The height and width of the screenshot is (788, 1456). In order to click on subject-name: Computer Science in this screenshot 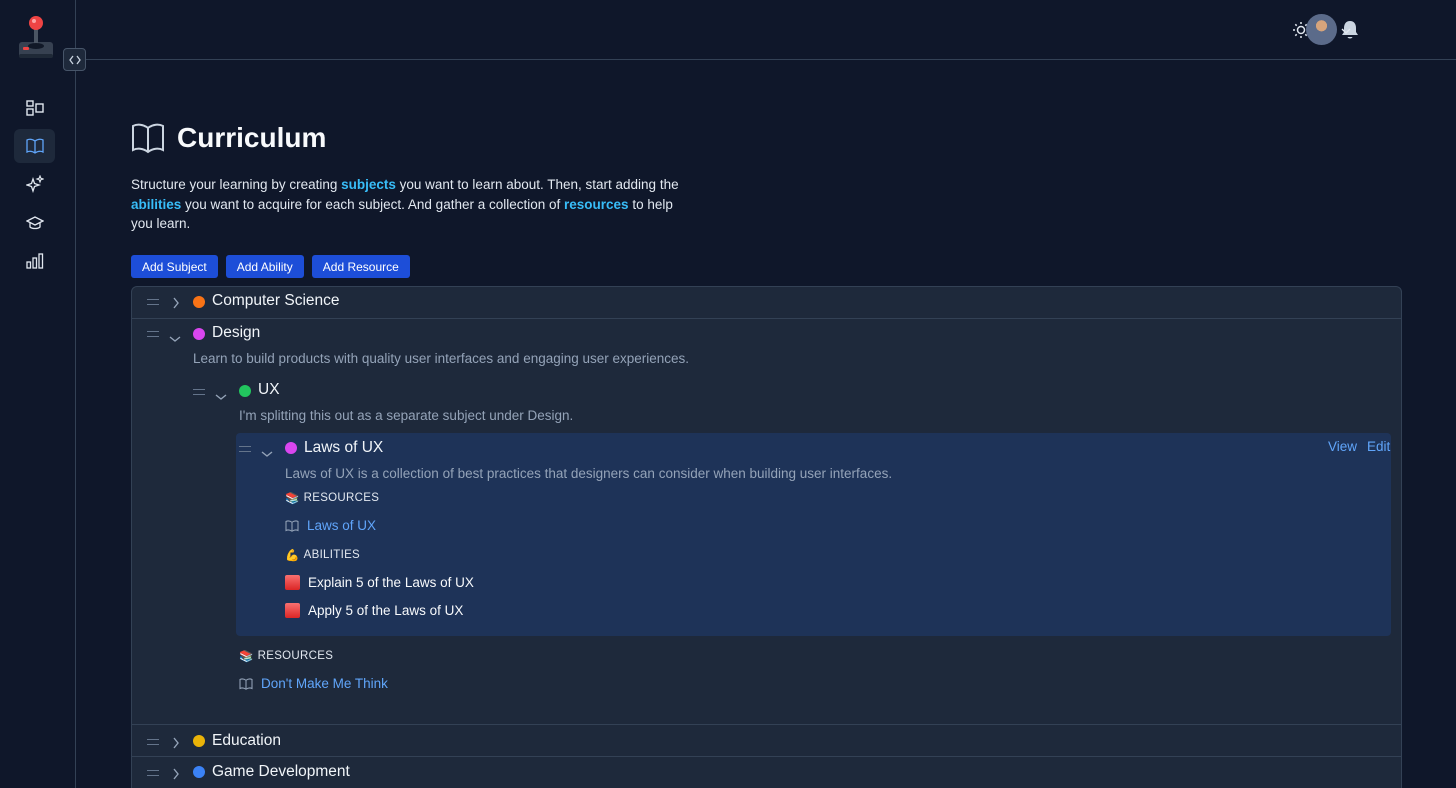, I will do `click(276, 301)`.